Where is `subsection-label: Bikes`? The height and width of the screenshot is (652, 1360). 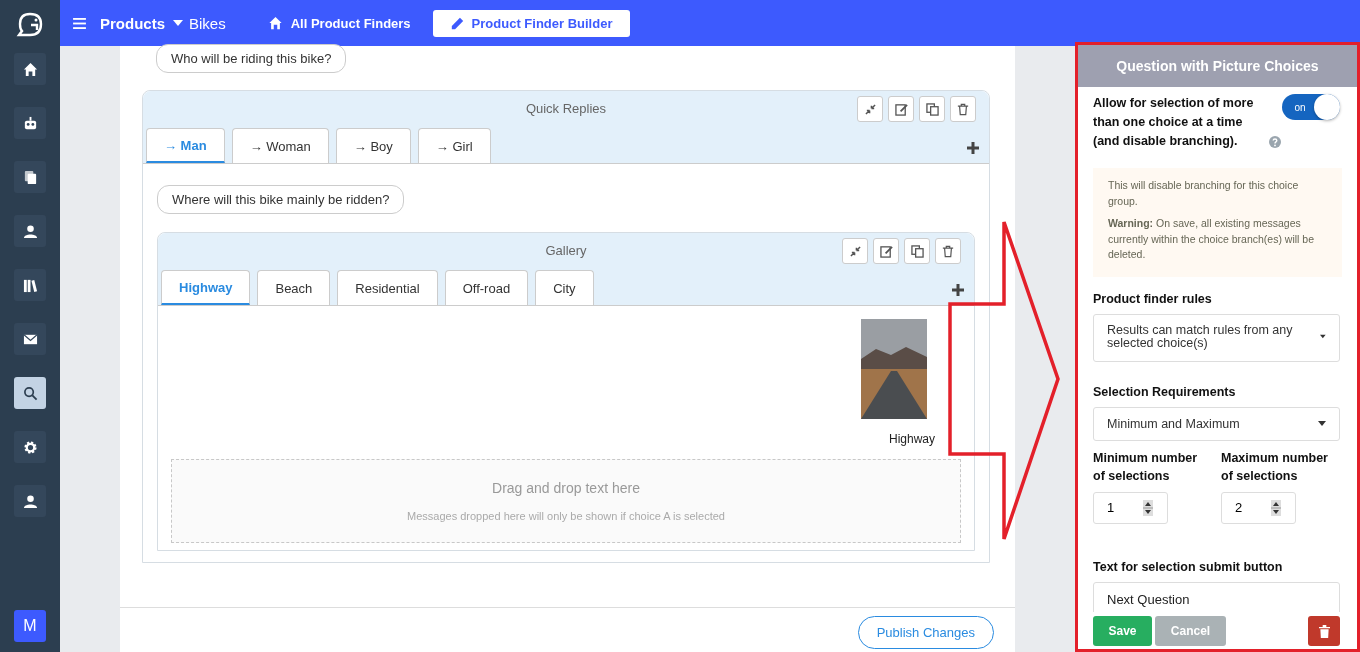 subsection-label: Bikes is located at coordinates (207, 23).